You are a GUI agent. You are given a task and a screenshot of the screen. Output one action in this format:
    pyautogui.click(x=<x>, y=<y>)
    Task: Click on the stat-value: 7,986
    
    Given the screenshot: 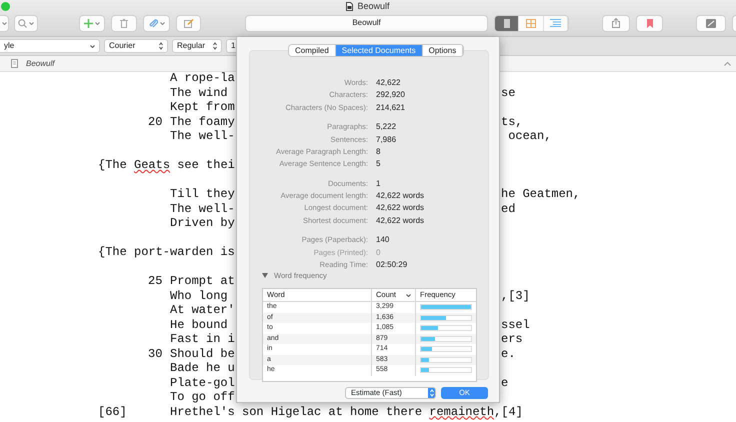 What is the action you would take?
    pyautogui.click(x=387, y=140)
    